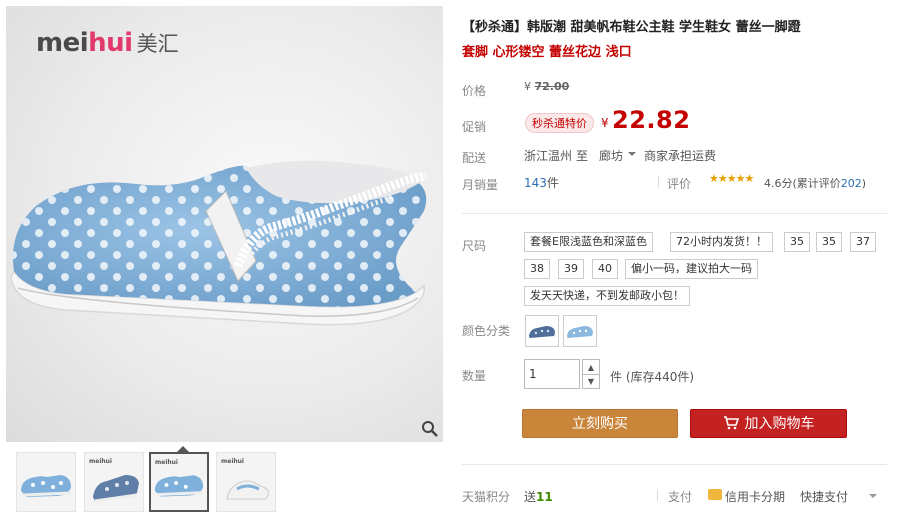  I want to click on shoe-illustration, so click(218, 243).